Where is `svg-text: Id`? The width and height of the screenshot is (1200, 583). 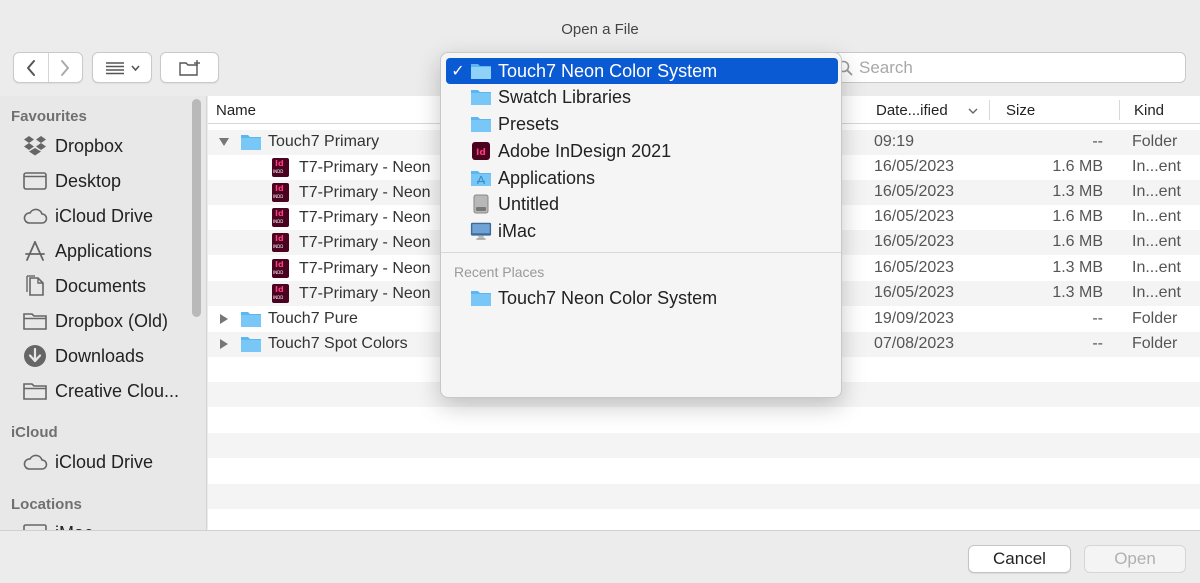
svg-text: Id is located at coordinates (481, 153).